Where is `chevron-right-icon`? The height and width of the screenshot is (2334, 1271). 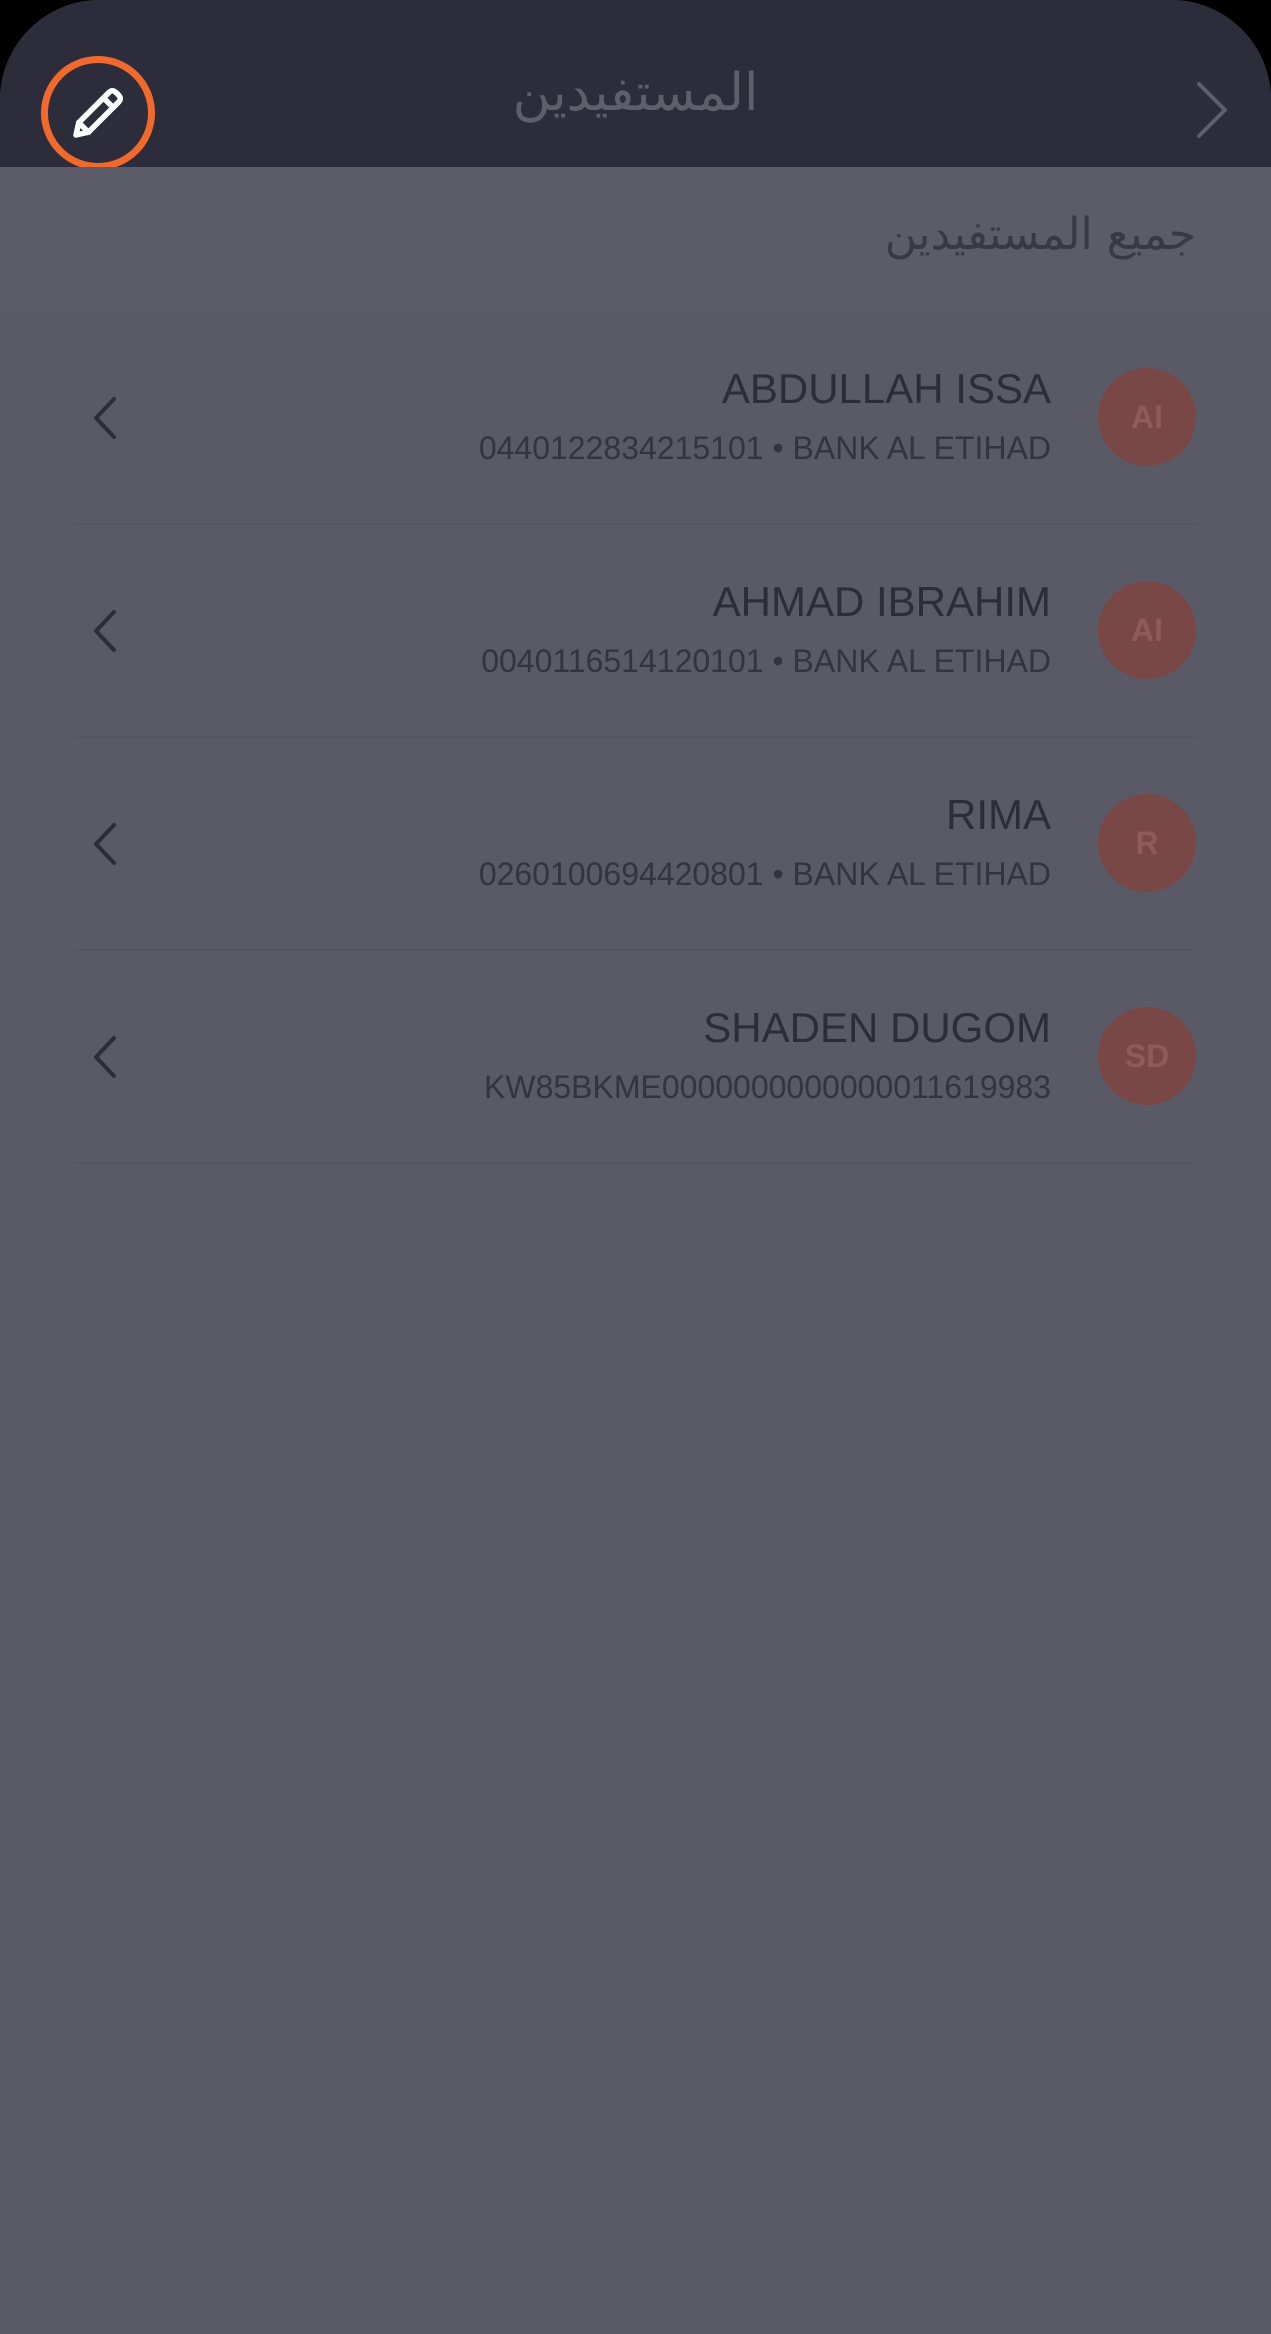
chevron-right-icon is located at coordinates (1212, 110).